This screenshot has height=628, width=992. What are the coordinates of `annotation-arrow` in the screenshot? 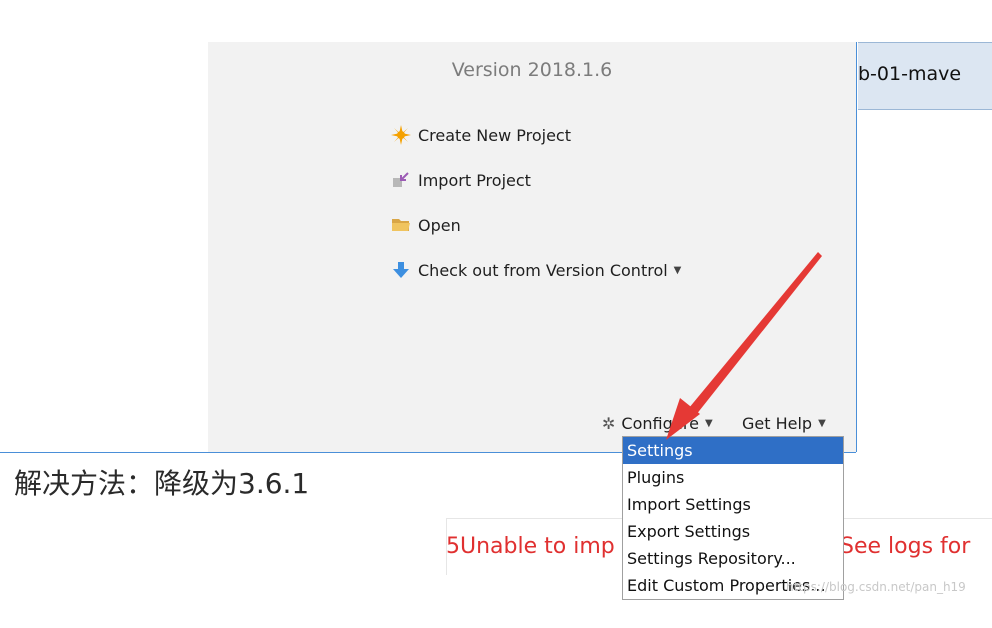 It's located at (744, 346).